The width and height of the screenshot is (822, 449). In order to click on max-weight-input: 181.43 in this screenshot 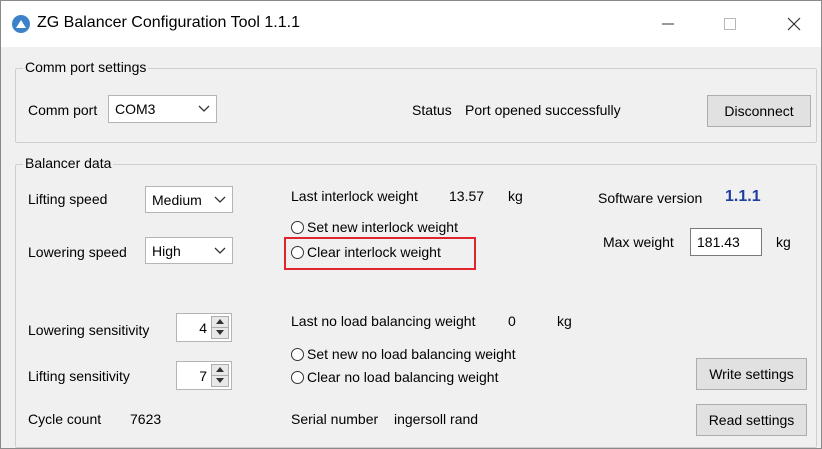, I will do `click(726, 242)`.